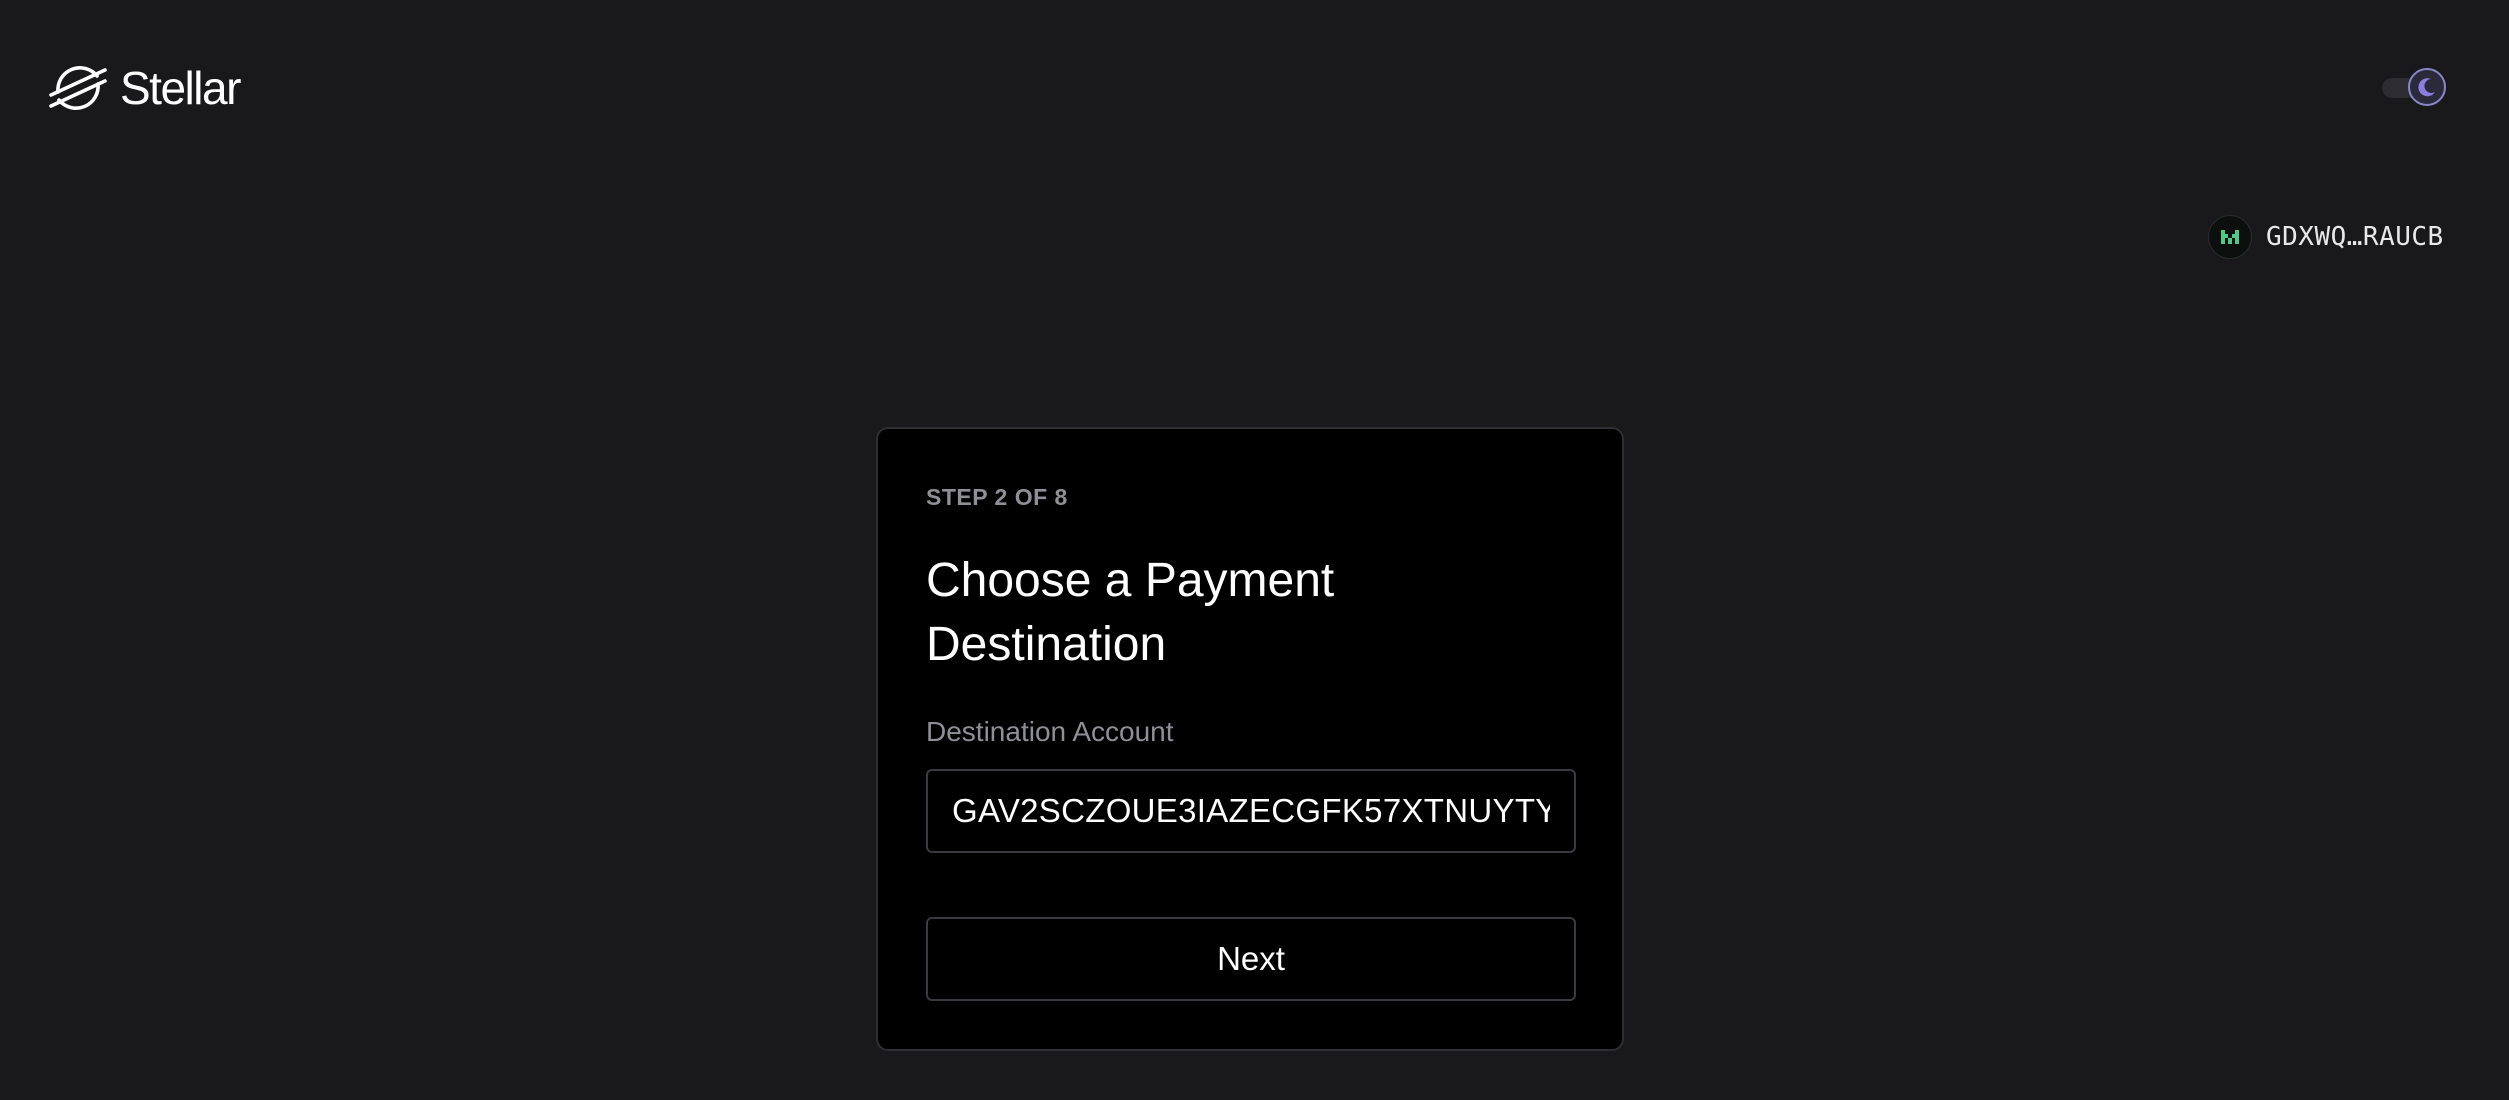  I want to click on page-title: Choose a Payment Destination, so click(1130, 612).